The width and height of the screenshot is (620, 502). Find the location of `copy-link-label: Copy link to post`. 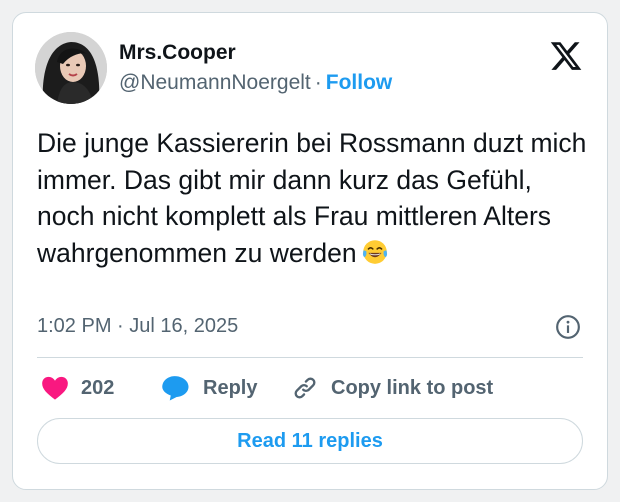

copy-link-label: Copy link to post is located at coordinates (412, 387).